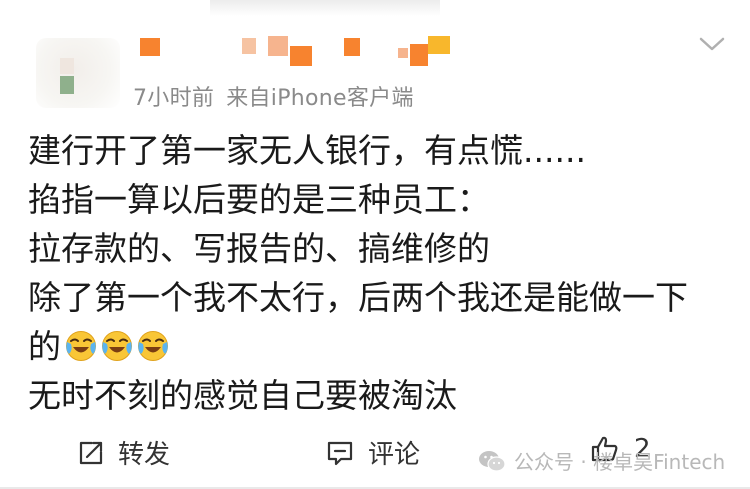  Describe the element at coordinates (378, 346) in the screenshot. I see `post-text-line-with-emoji: 的` at that location.